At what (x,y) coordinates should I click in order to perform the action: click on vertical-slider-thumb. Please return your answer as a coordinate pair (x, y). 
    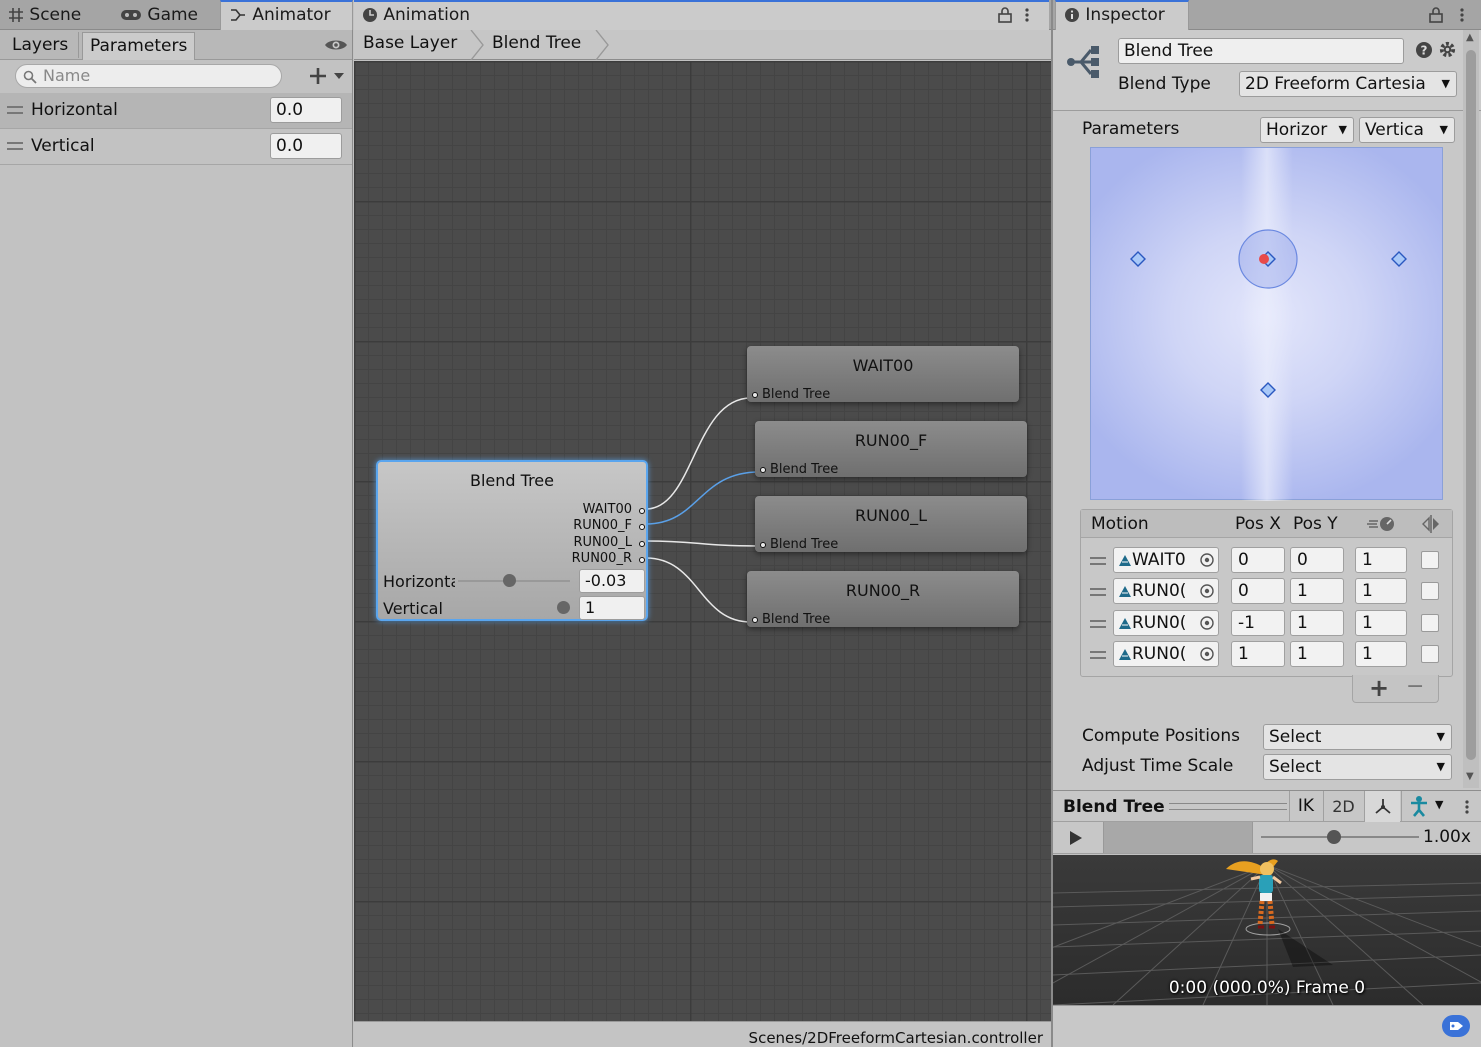
    Looking at the image, I should click on (563, 607).